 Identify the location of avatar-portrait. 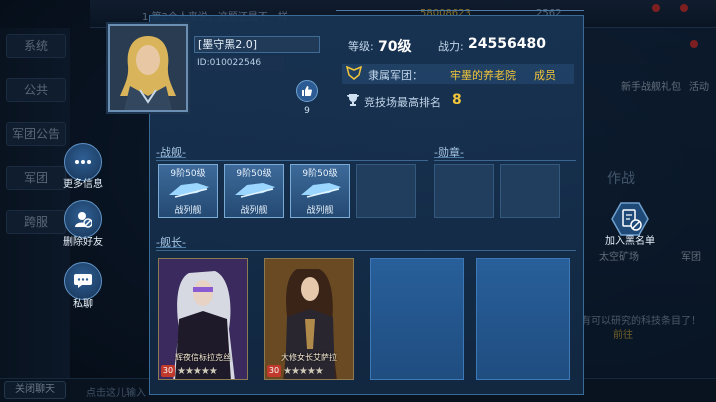
(148, 68).